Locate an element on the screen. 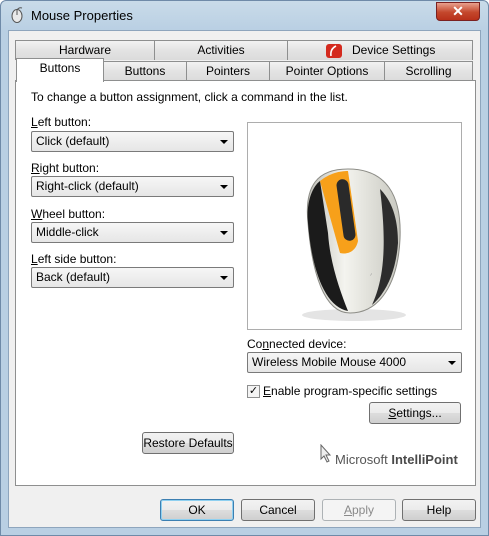  left-button-value: Click (default) is located at coordinates (73, 141).